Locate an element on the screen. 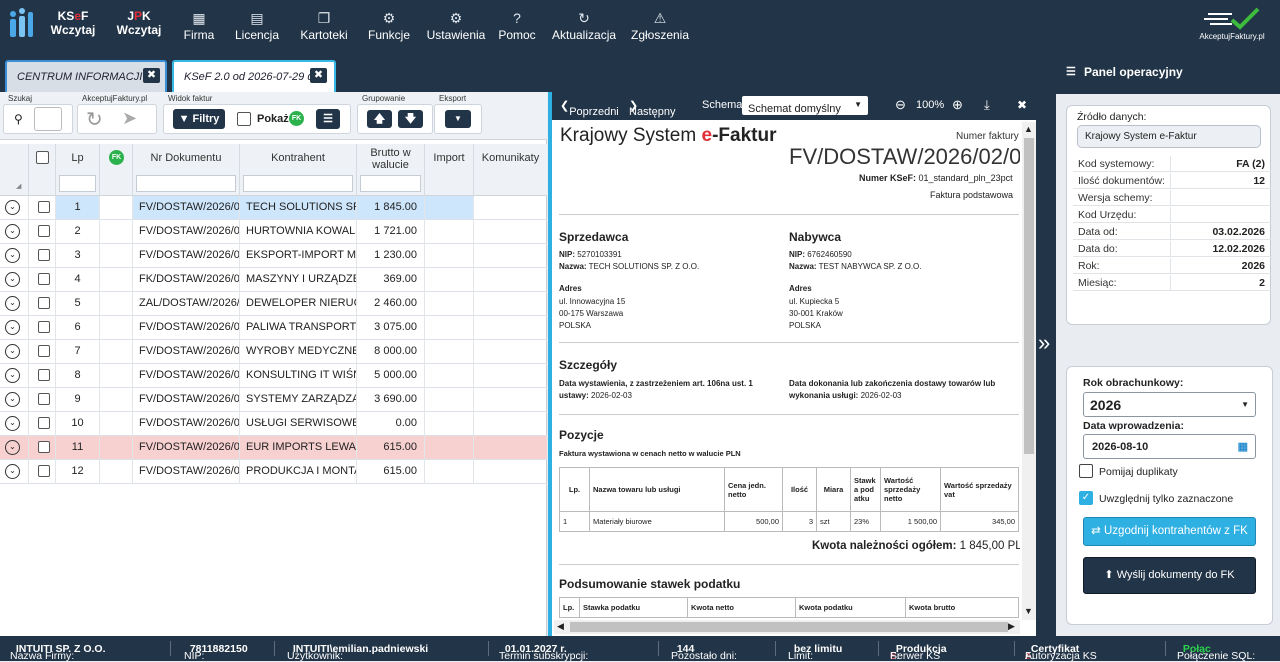  zoom-in-icon: ⊕ is located at coordinates (957, 105).